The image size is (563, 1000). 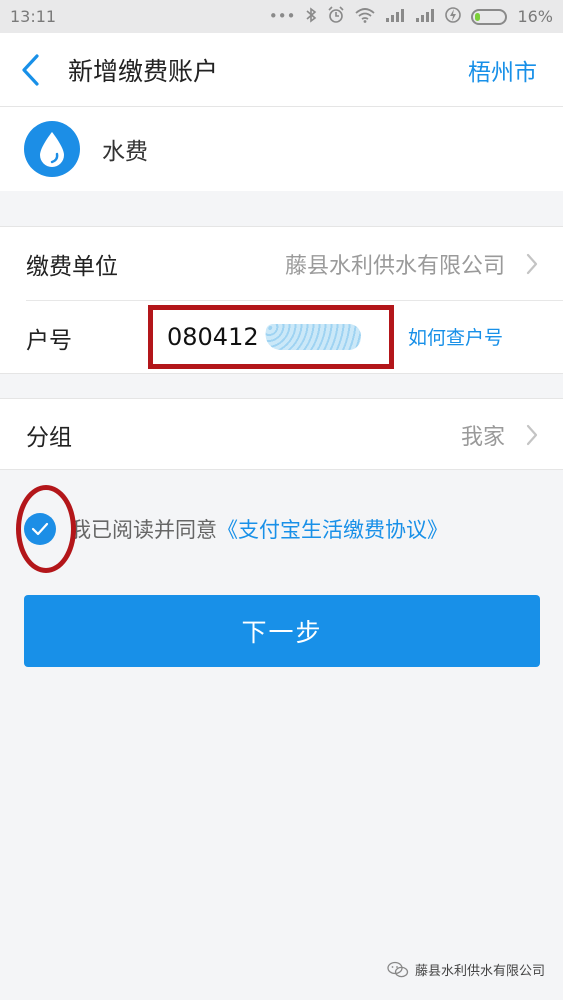 What do you see at coordinates (479, 971) in the screenshot?
I see `watermark-text: 藤县水利供水有限公司` at bounding box center [479, 971].